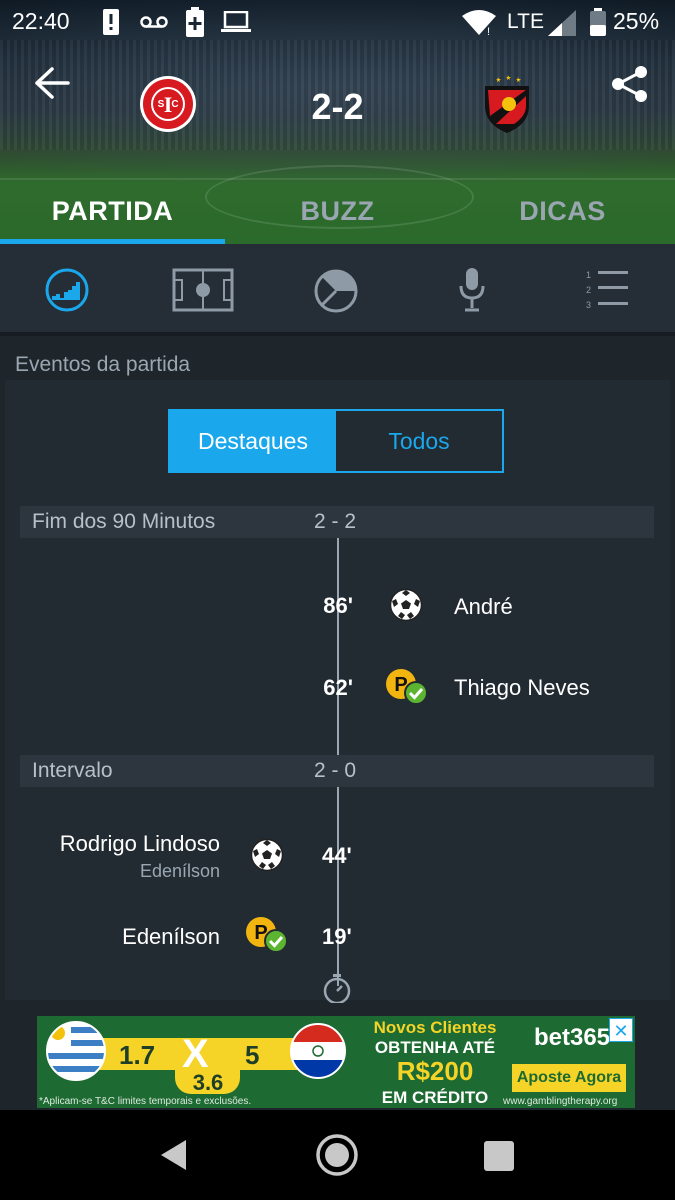  I want to click on uruguay-flag-icon, so click(76, 1051).